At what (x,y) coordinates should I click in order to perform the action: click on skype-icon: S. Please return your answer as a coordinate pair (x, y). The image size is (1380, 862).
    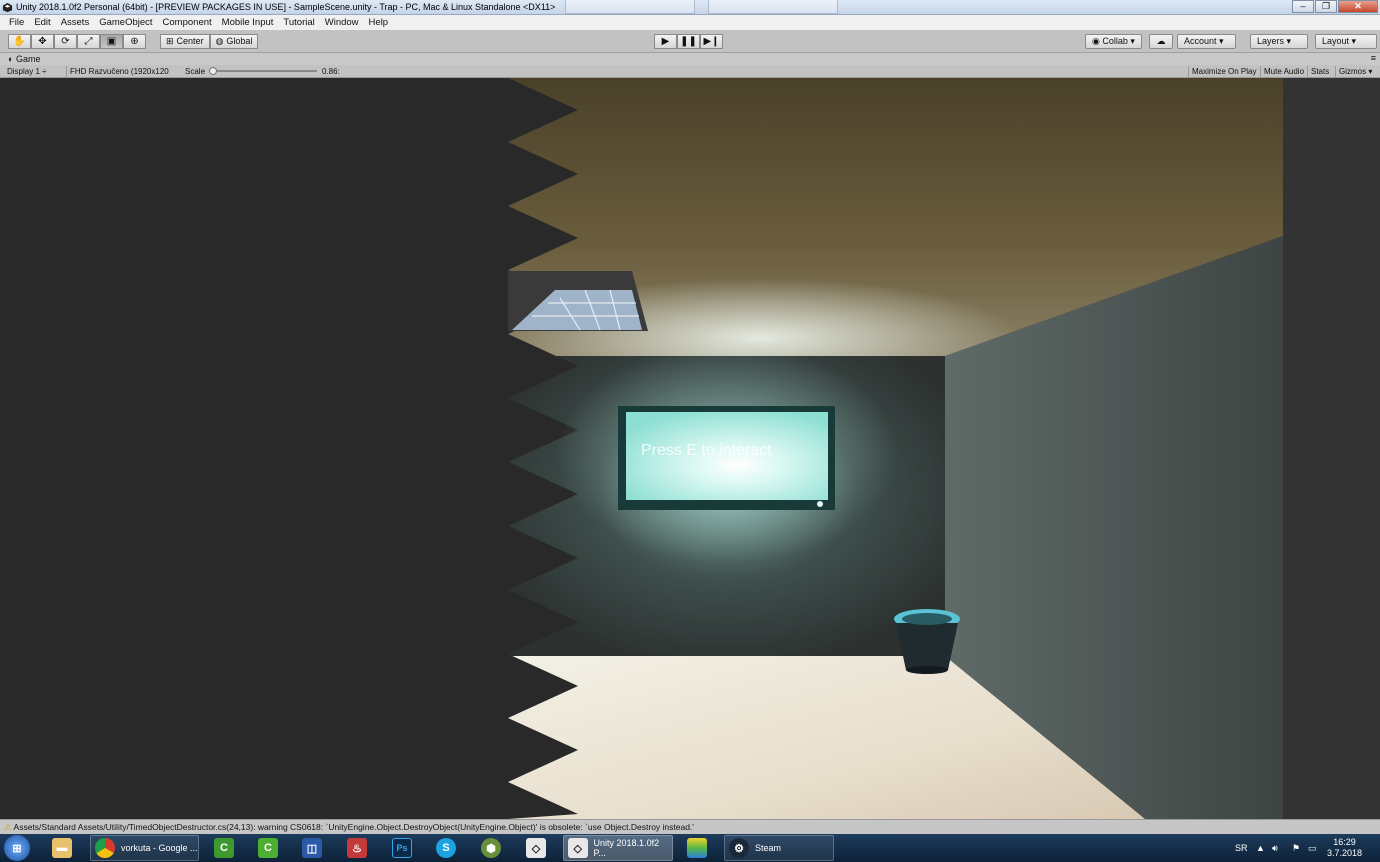
    Looking at the image, I should click on (446, 848).